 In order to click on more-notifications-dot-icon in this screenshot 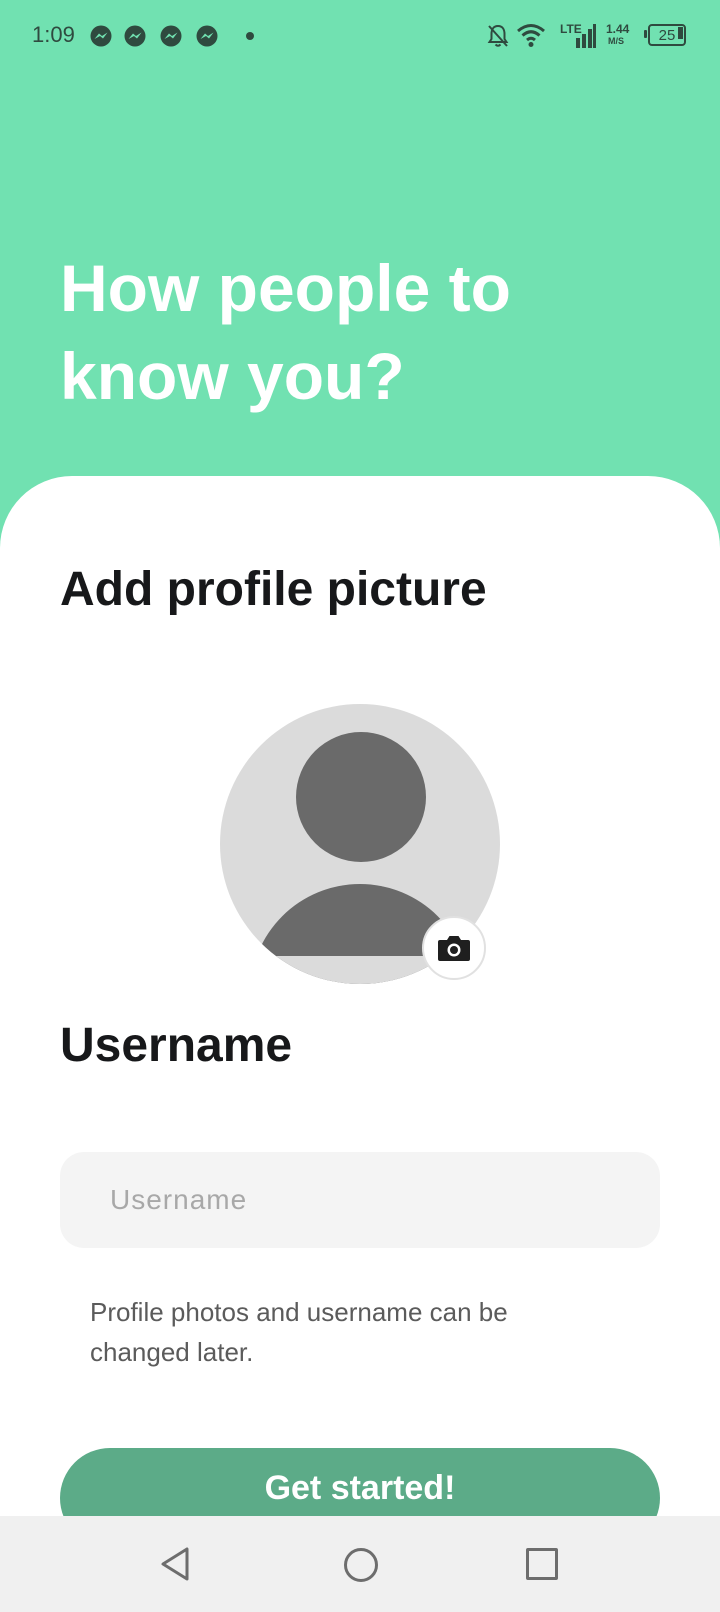, I will do `click(250, 36)`.